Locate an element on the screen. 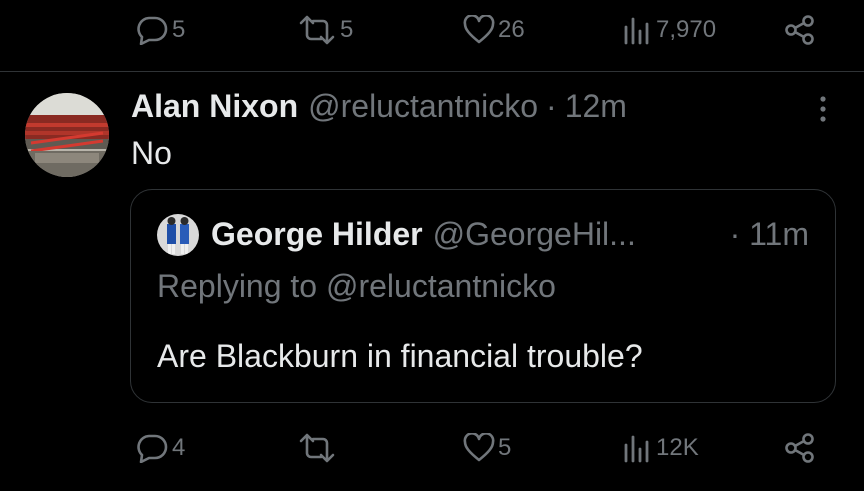 This screenshot has height=491, width=864. like-count: 5 is located at coordinates (505, 447).